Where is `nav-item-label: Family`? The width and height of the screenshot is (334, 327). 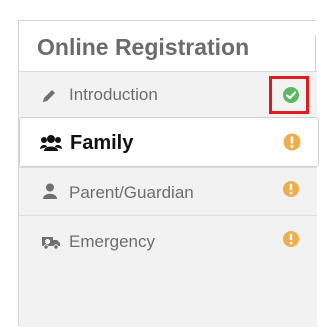 nav-item-label: Family is located at coordinates (102, 143).